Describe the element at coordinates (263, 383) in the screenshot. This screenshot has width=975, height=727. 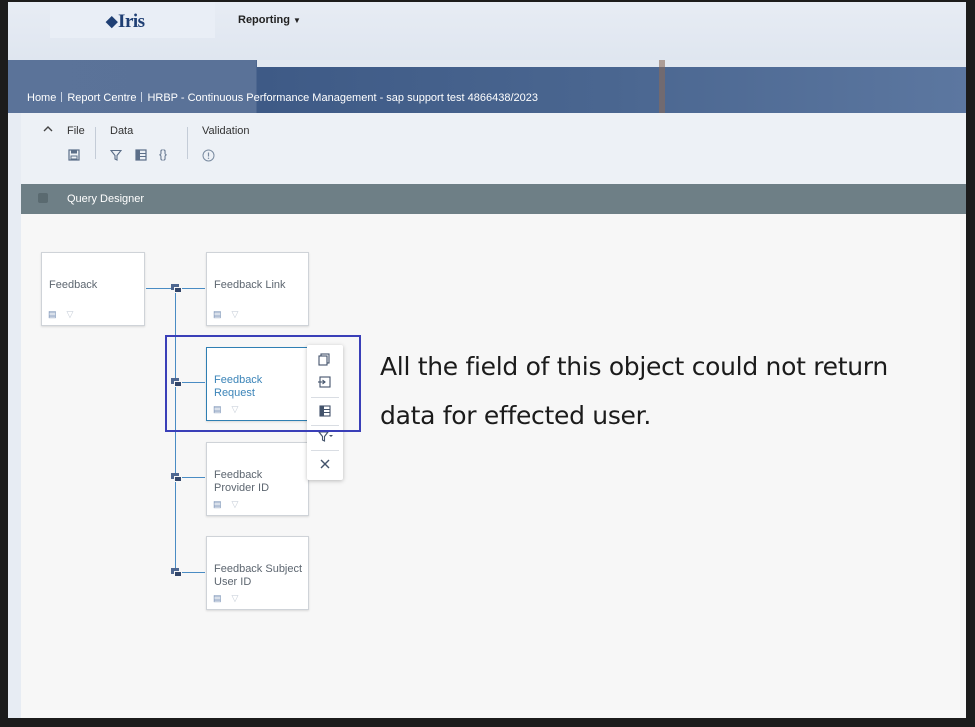
I see `annotation-highlight-box` at that location.